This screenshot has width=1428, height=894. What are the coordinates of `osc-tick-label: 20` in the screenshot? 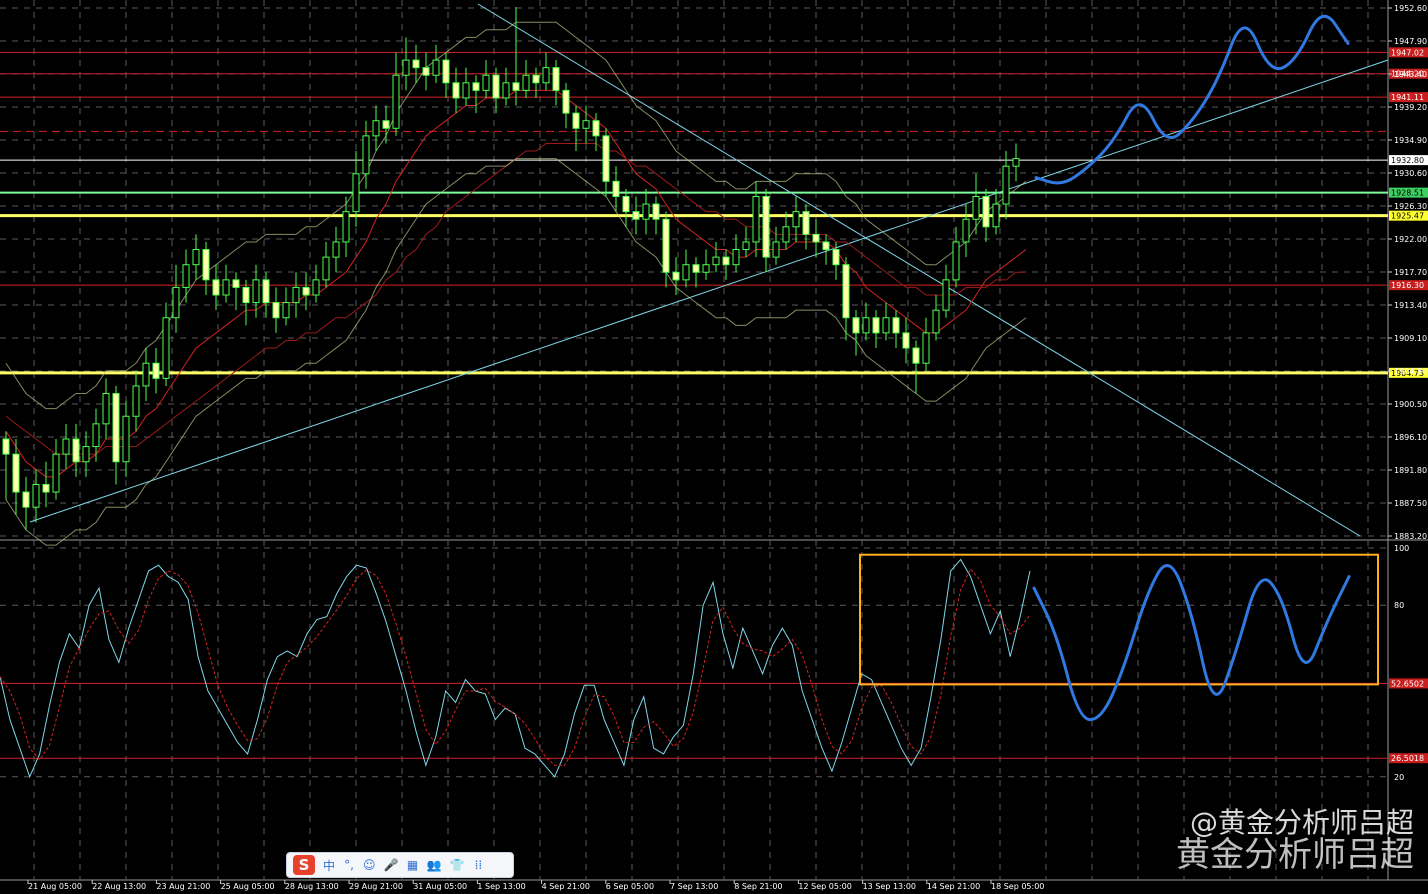 It's located at (1399, 777).